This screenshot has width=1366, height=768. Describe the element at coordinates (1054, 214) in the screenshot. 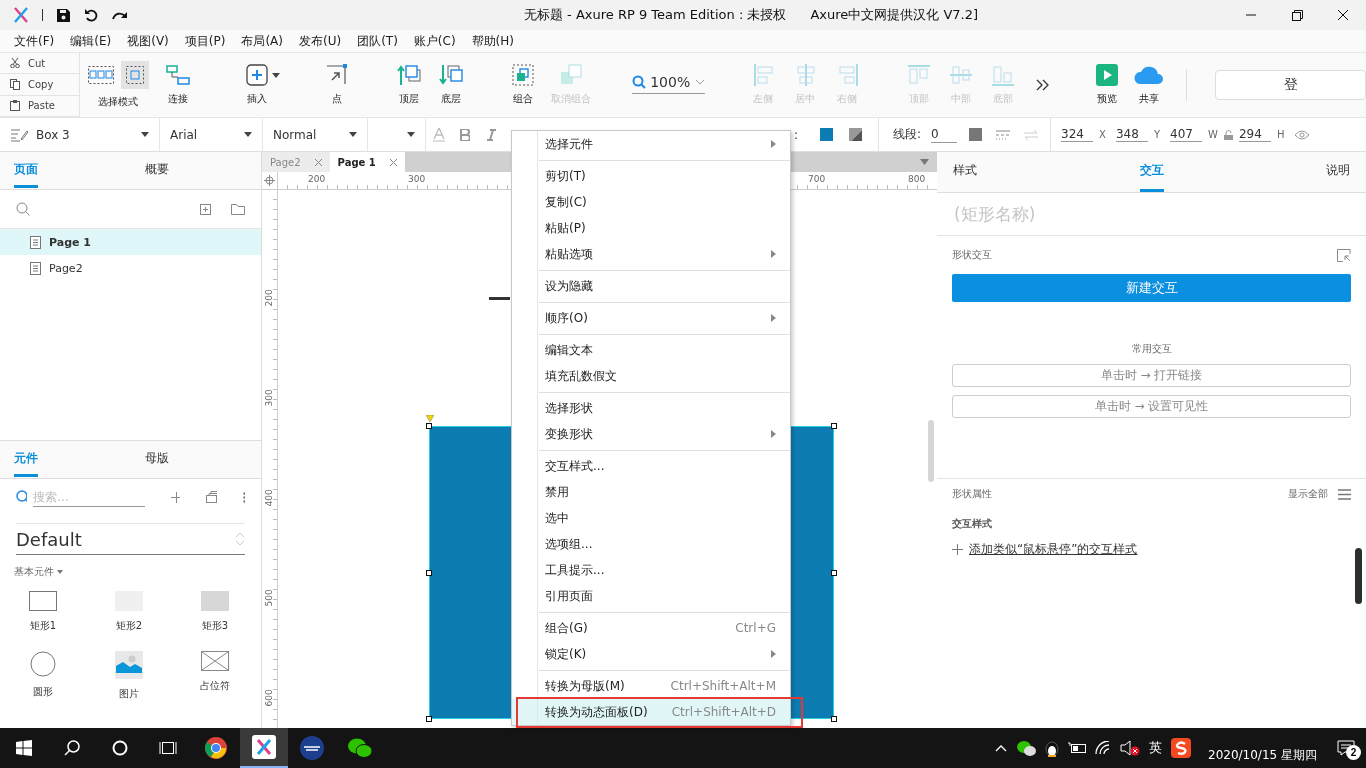

I see `name-field: (矩形名称)` at that location.